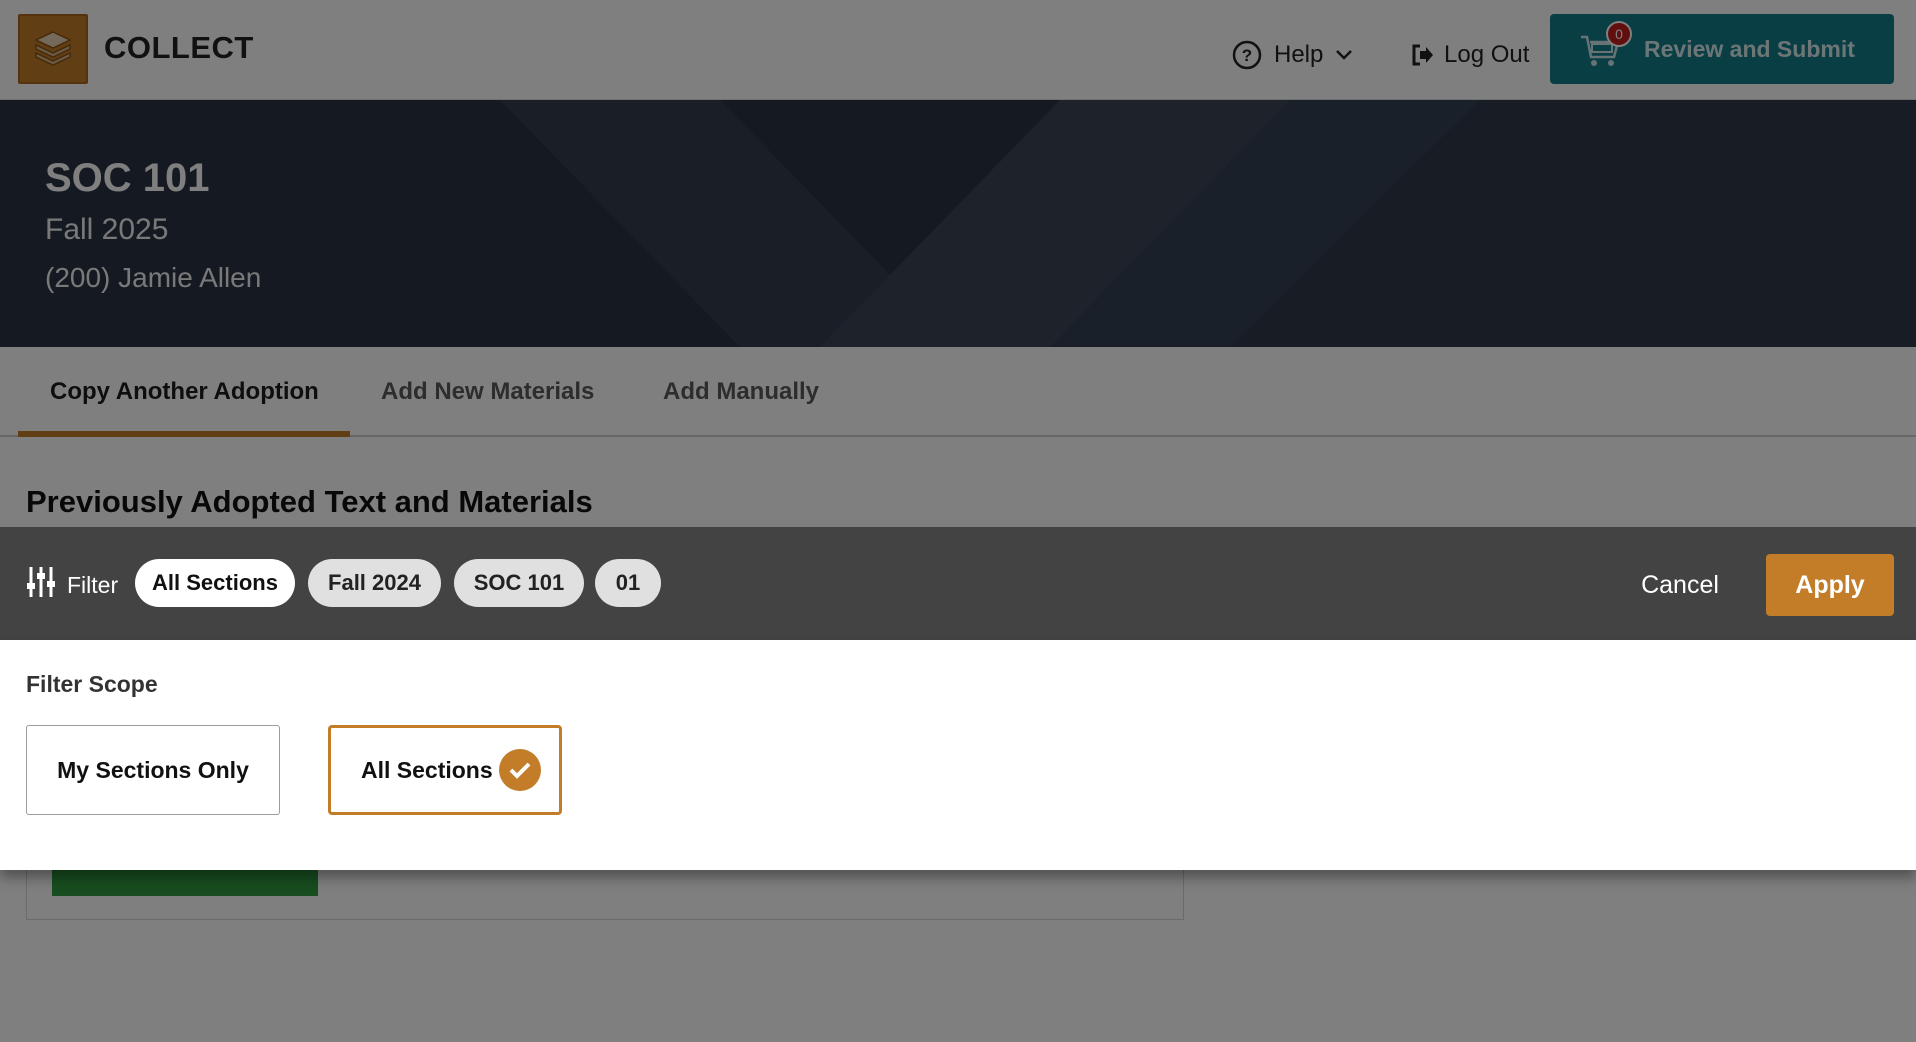 This screenshot has height=1042, width=1916. What do you see at coordinates (41, 582) in the screenshot?
I see `filter-sliders-icon` at bounding box center [41, 582].